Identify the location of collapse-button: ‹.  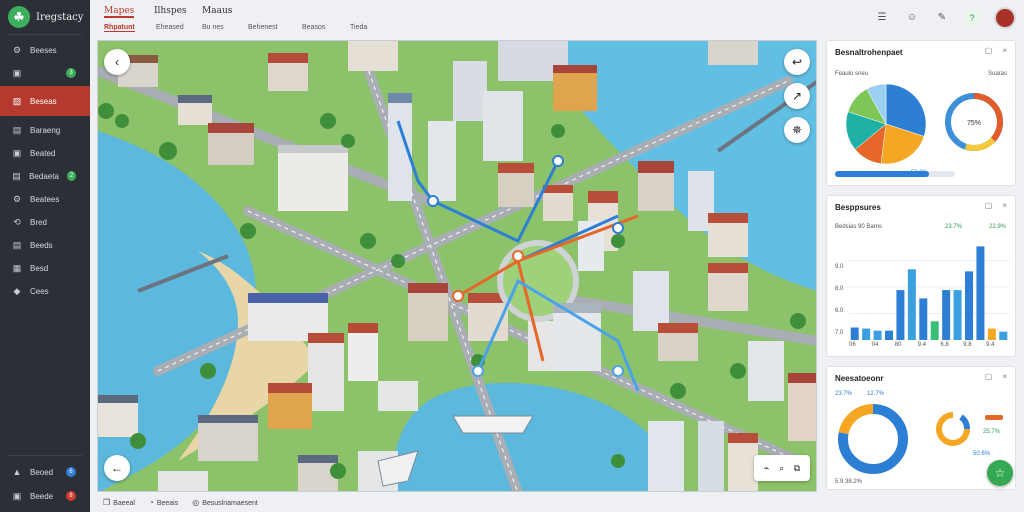
(117, 62).